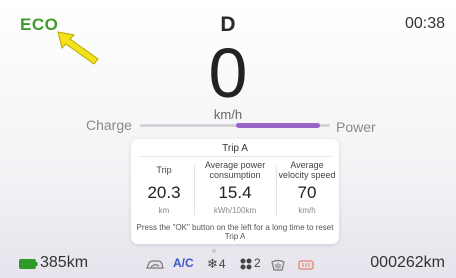 The width and height of the screenshot is (456, 278). I want to click on power-meter-fill, so click(278, 125).